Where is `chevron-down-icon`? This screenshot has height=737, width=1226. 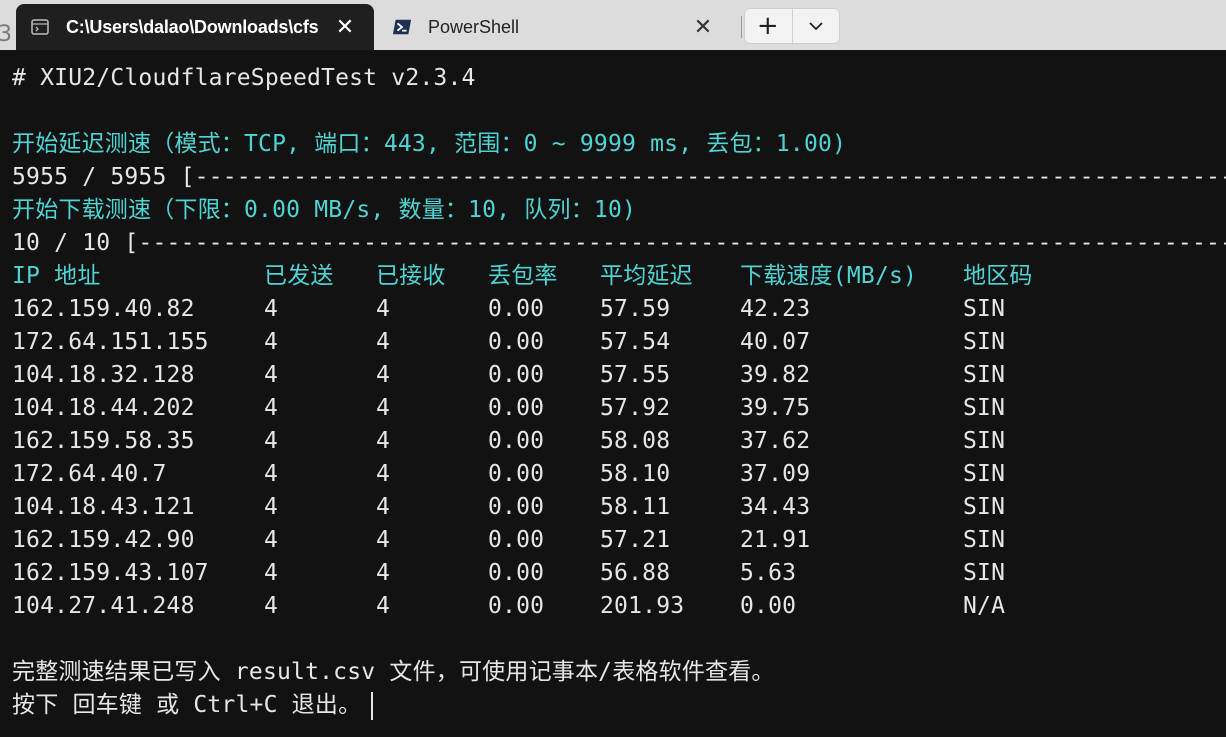 chevron-down-icon is located at coordinates (817, 26).